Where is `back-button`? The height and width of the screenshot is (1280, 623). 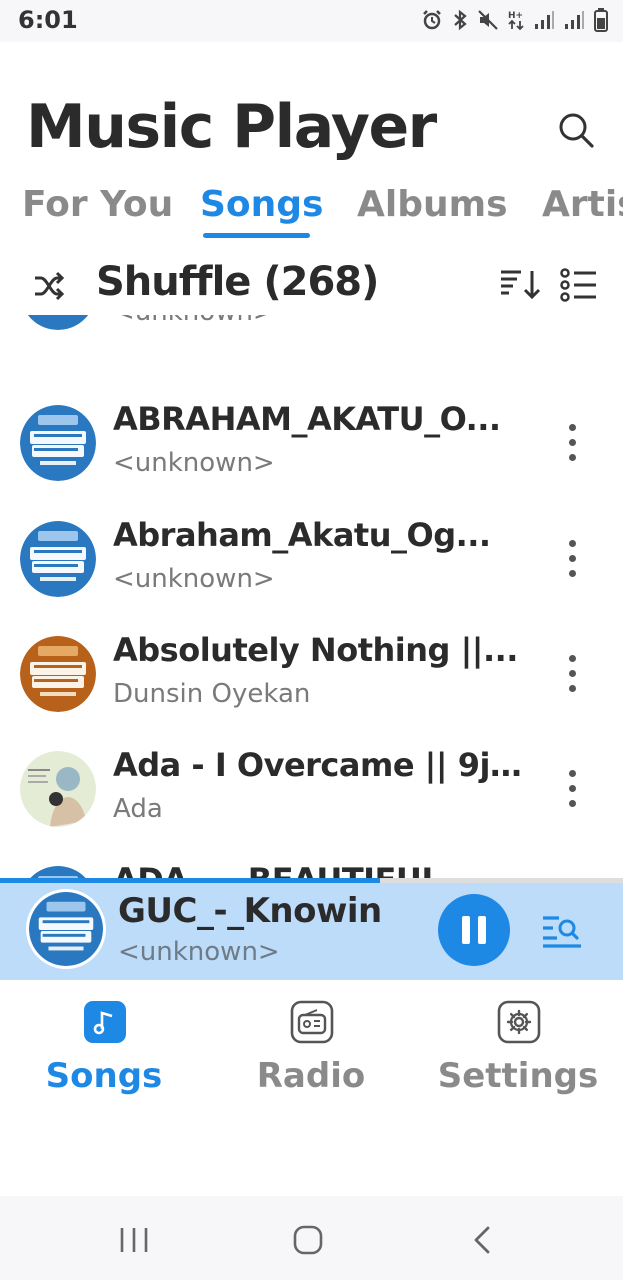
back-button is located at coordinates (482, 1240).